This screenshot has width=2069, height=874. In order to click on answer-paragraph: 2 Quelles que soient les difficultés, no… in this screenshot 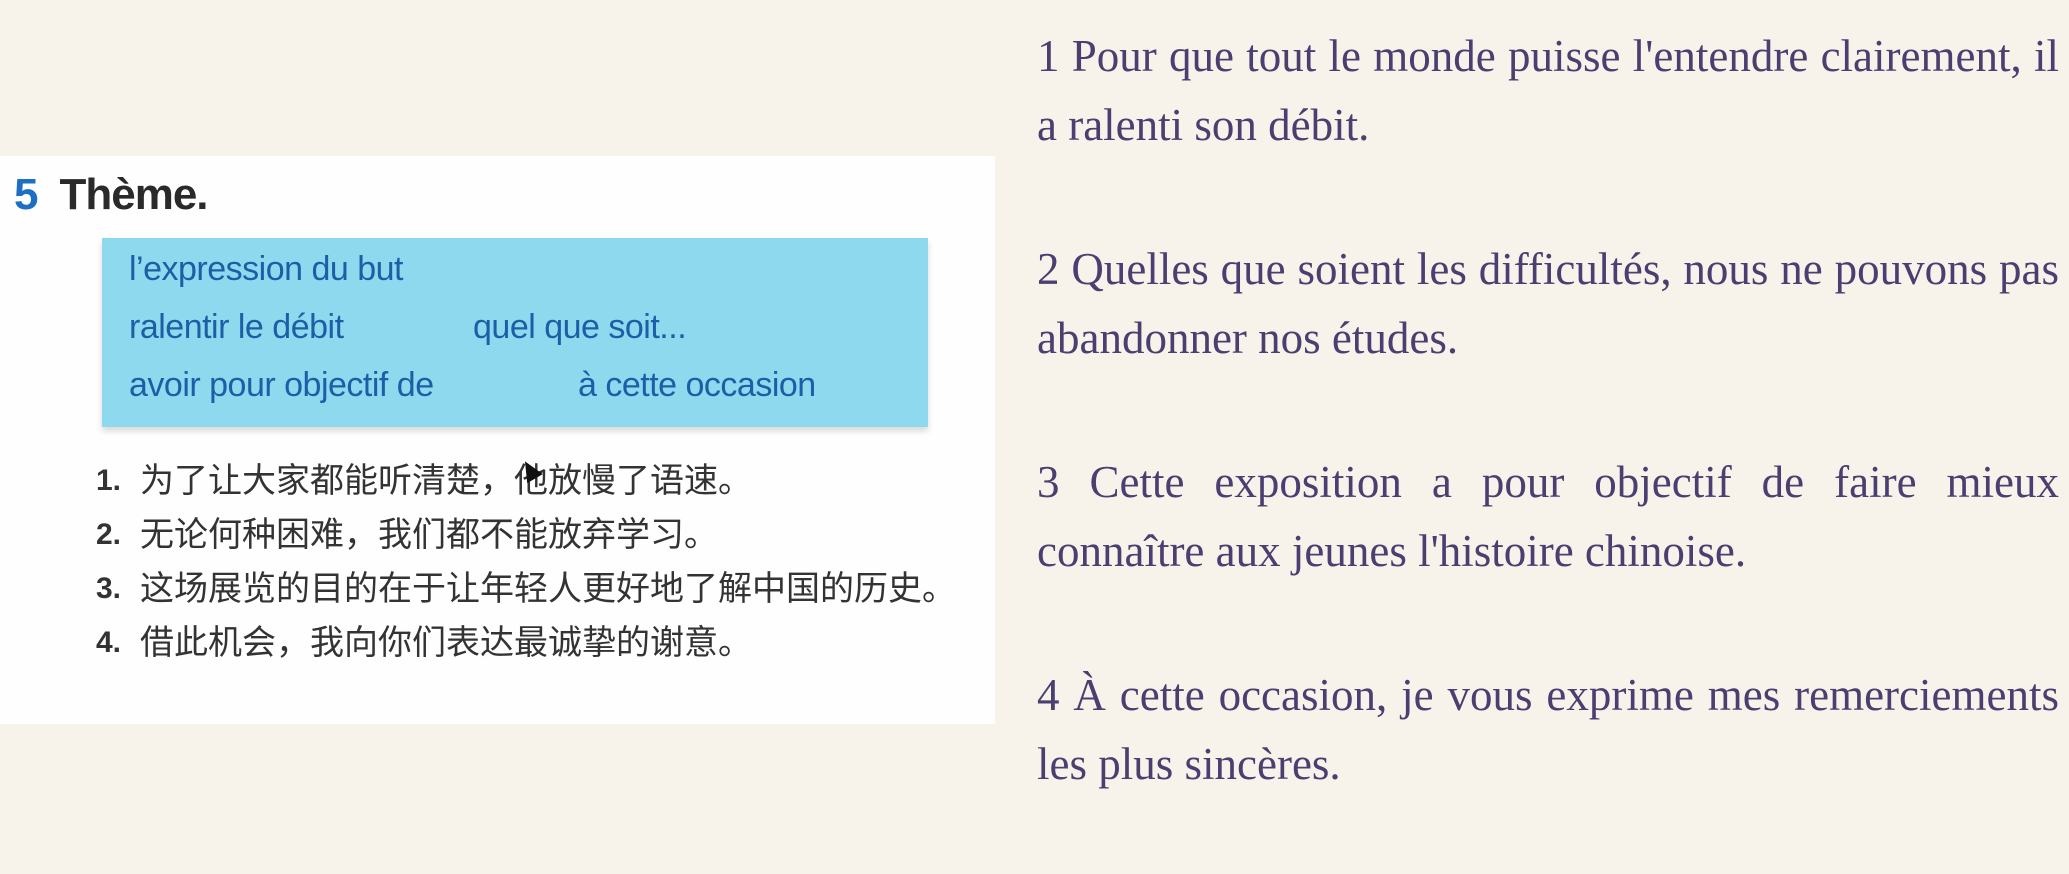, I will do `click(1548, 303)`.